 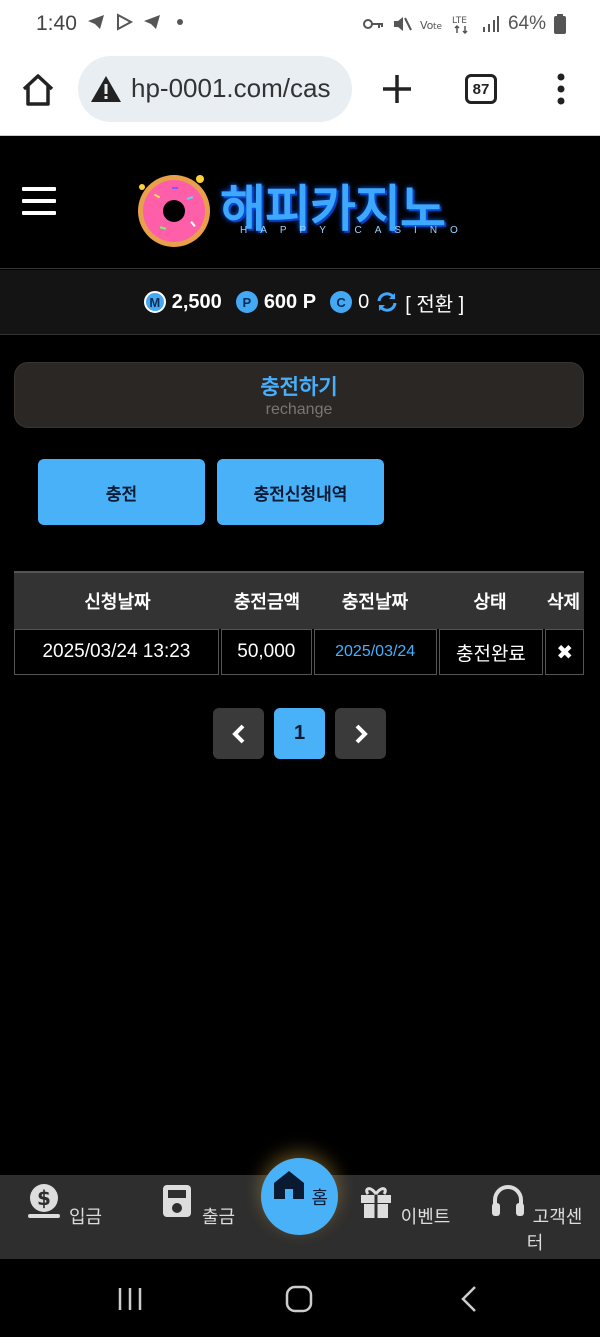 What do you see at coordinates (266, 652) in the screenshot?
I see `cell-amount: 50,000` at bounding box center [266, 652].